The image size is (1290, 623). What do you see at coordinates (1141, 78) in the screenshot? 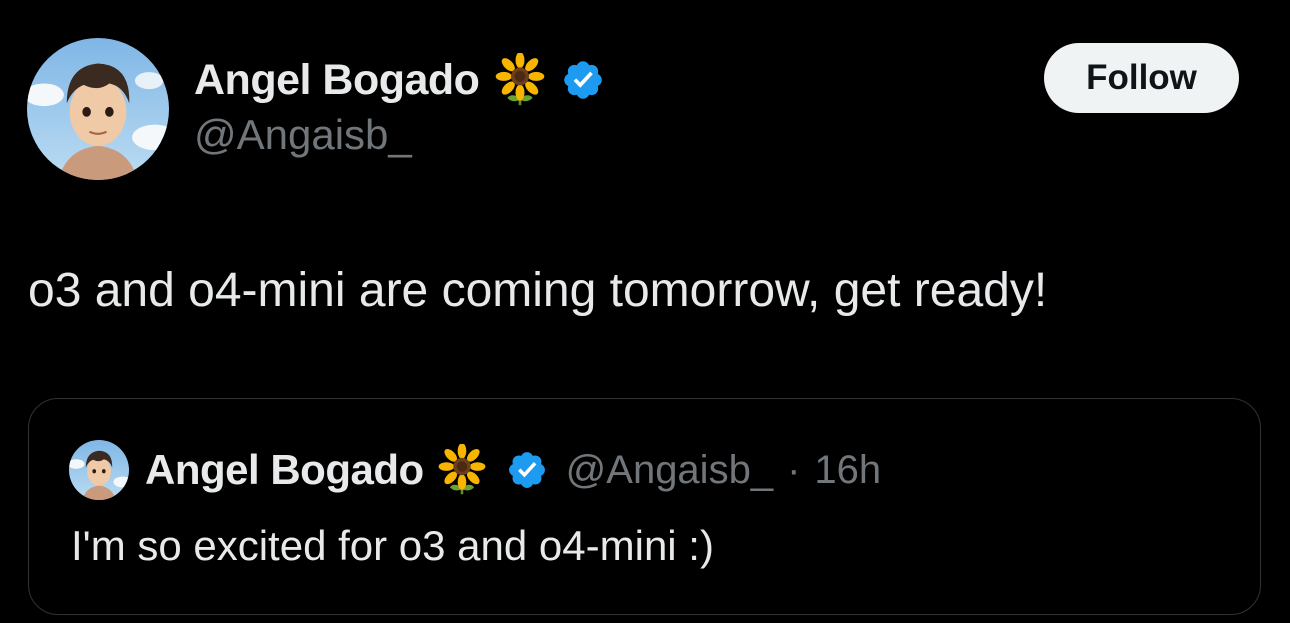
I see `follow-button: Follow` at bounding box center [1141, 78].